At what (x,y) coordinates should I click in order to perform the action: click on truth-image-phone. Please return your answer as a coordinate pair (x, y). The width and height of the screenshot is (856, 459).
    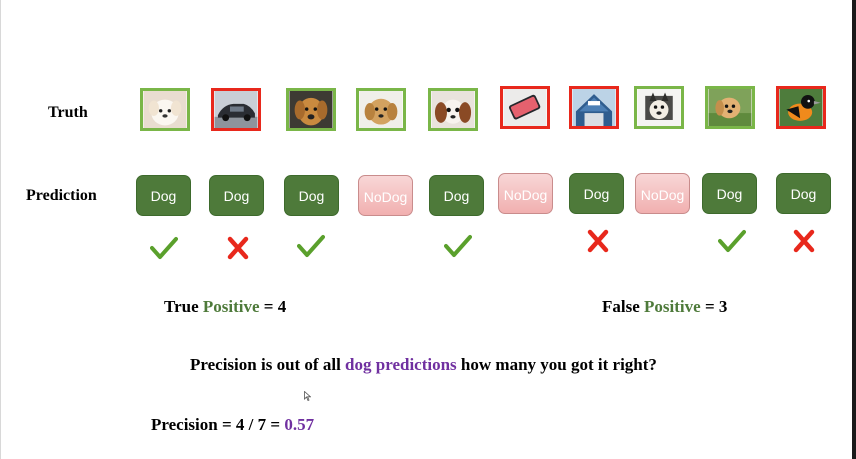
    Looking at the image, I should click on (525, 107).